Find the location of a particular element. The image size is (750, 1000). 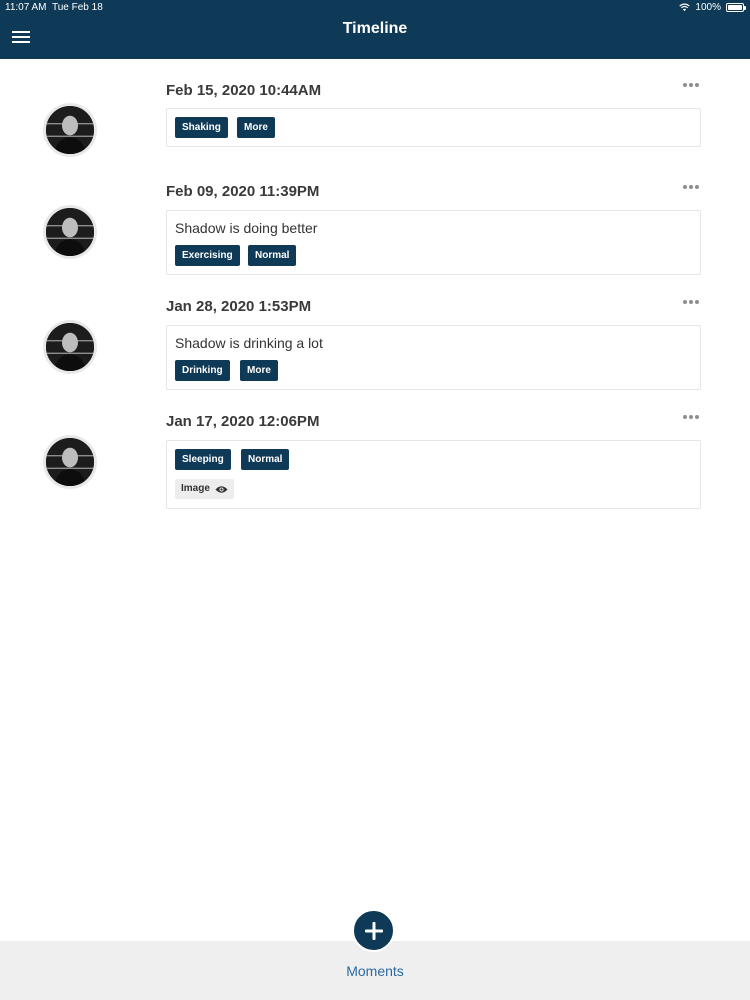

image-attachment-button: Image is located at coordinates (204, 489).